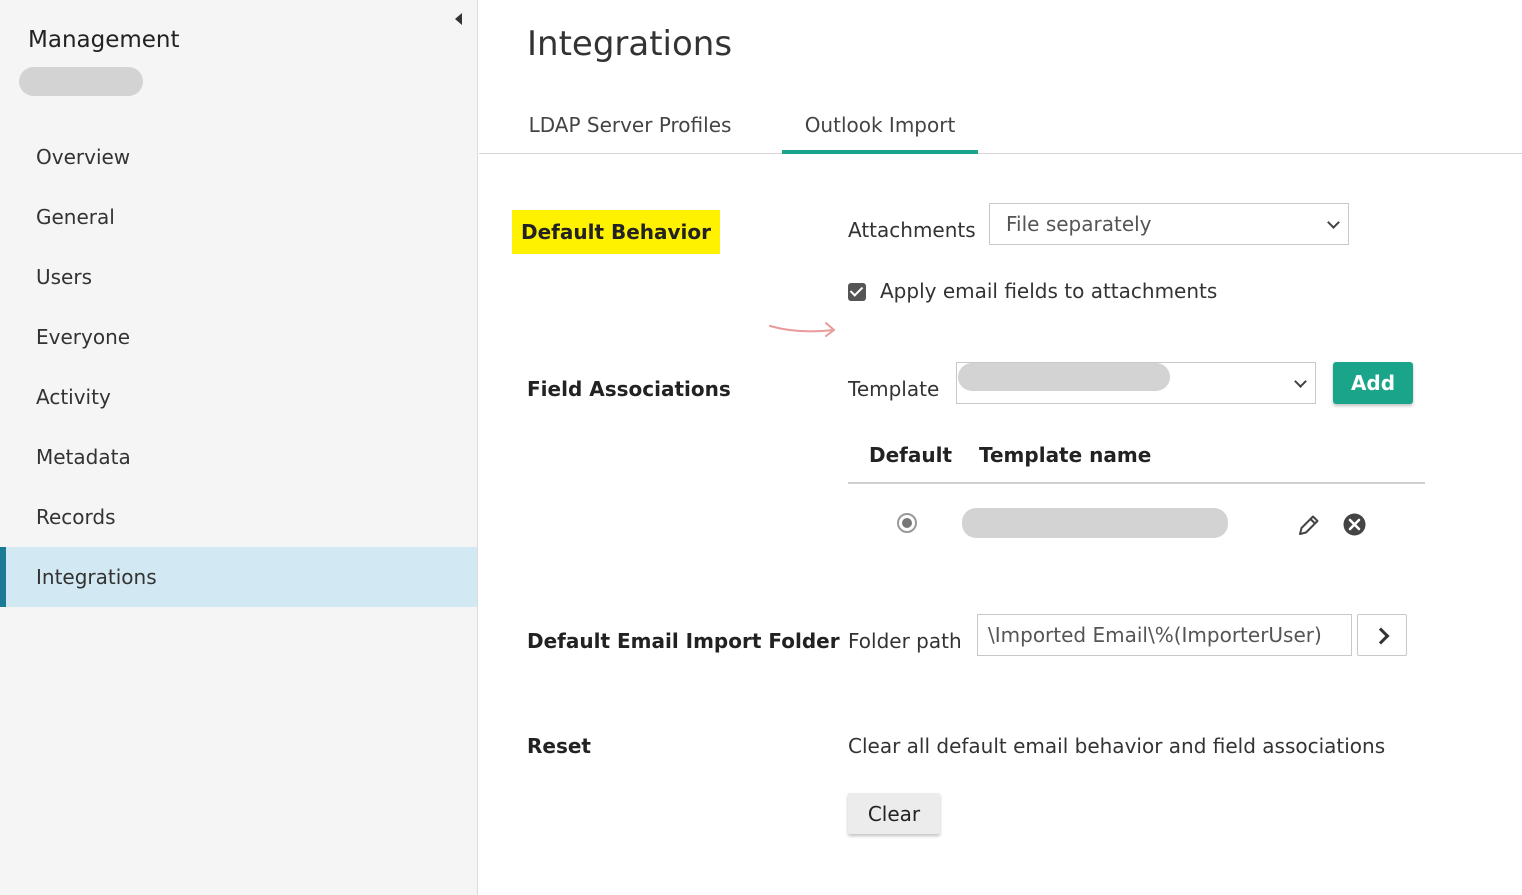 This screenshot has height=895, width=1522. What do you see at coordinates (1065, 455) in the screenshot?
I see `column-header-template-name: Template name` at bounding box center [1065, 455].